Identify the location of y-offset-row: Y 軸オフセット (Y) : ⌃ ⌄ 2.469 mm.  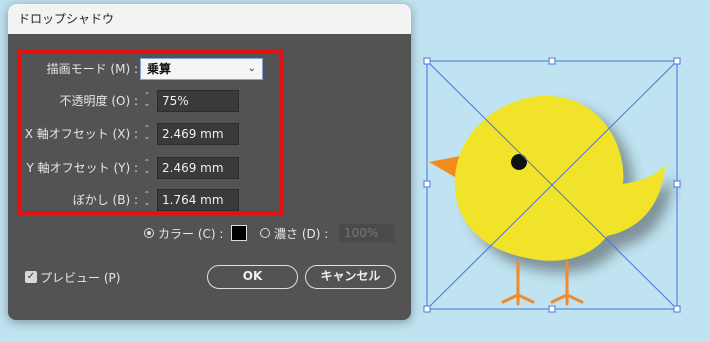
(148, 168).